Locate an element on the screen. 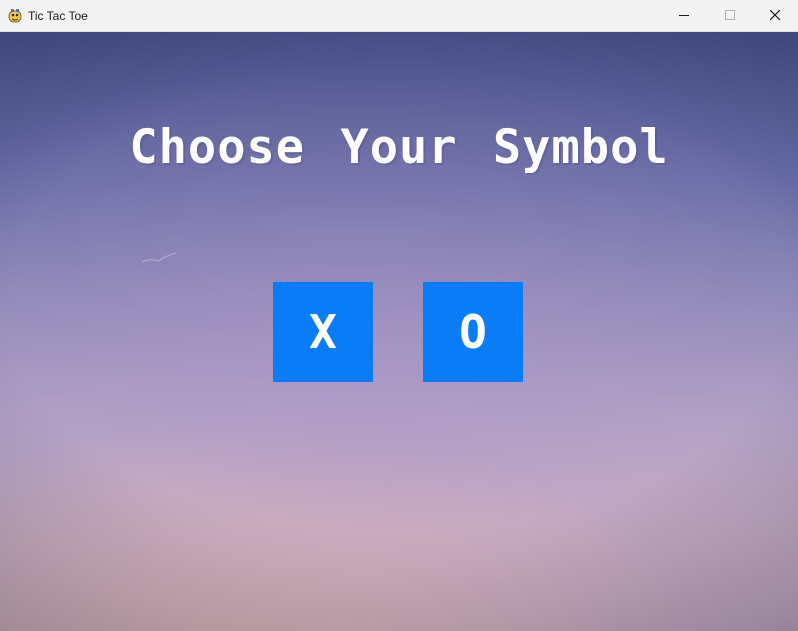 This screenshot has width=798, height=631. maximize-icon is located at coordinates (730, 15).